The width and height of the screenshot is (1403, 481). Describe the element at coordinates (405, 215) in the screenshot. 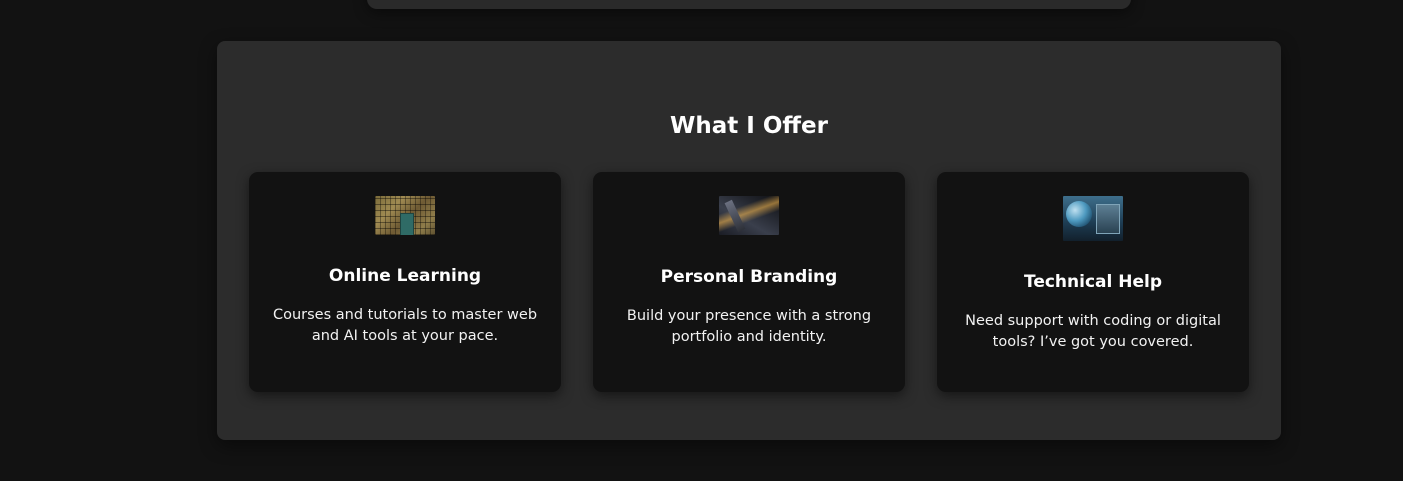

I see `library-books-image` at that location.